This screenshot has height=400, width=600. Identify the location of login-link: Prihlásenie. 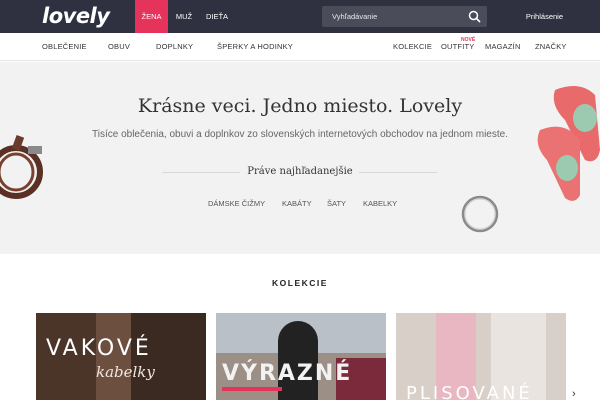
(544, 16).